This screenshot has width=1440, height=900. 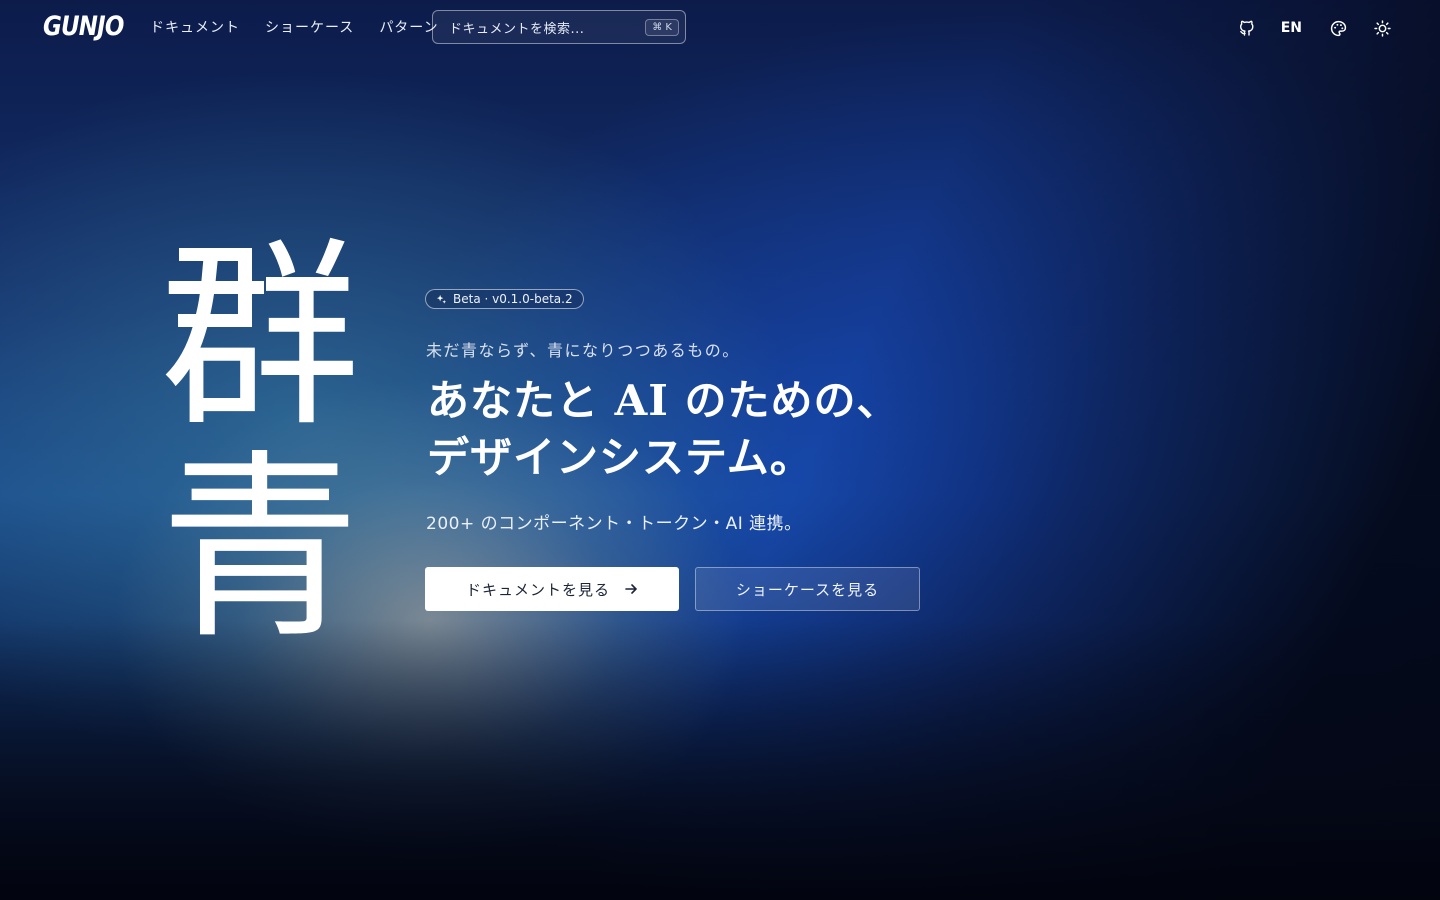 I want to click on hero-subtext: 200+ のコンポーネント・トークン・AI 連携。, so click(x=614, y=524).